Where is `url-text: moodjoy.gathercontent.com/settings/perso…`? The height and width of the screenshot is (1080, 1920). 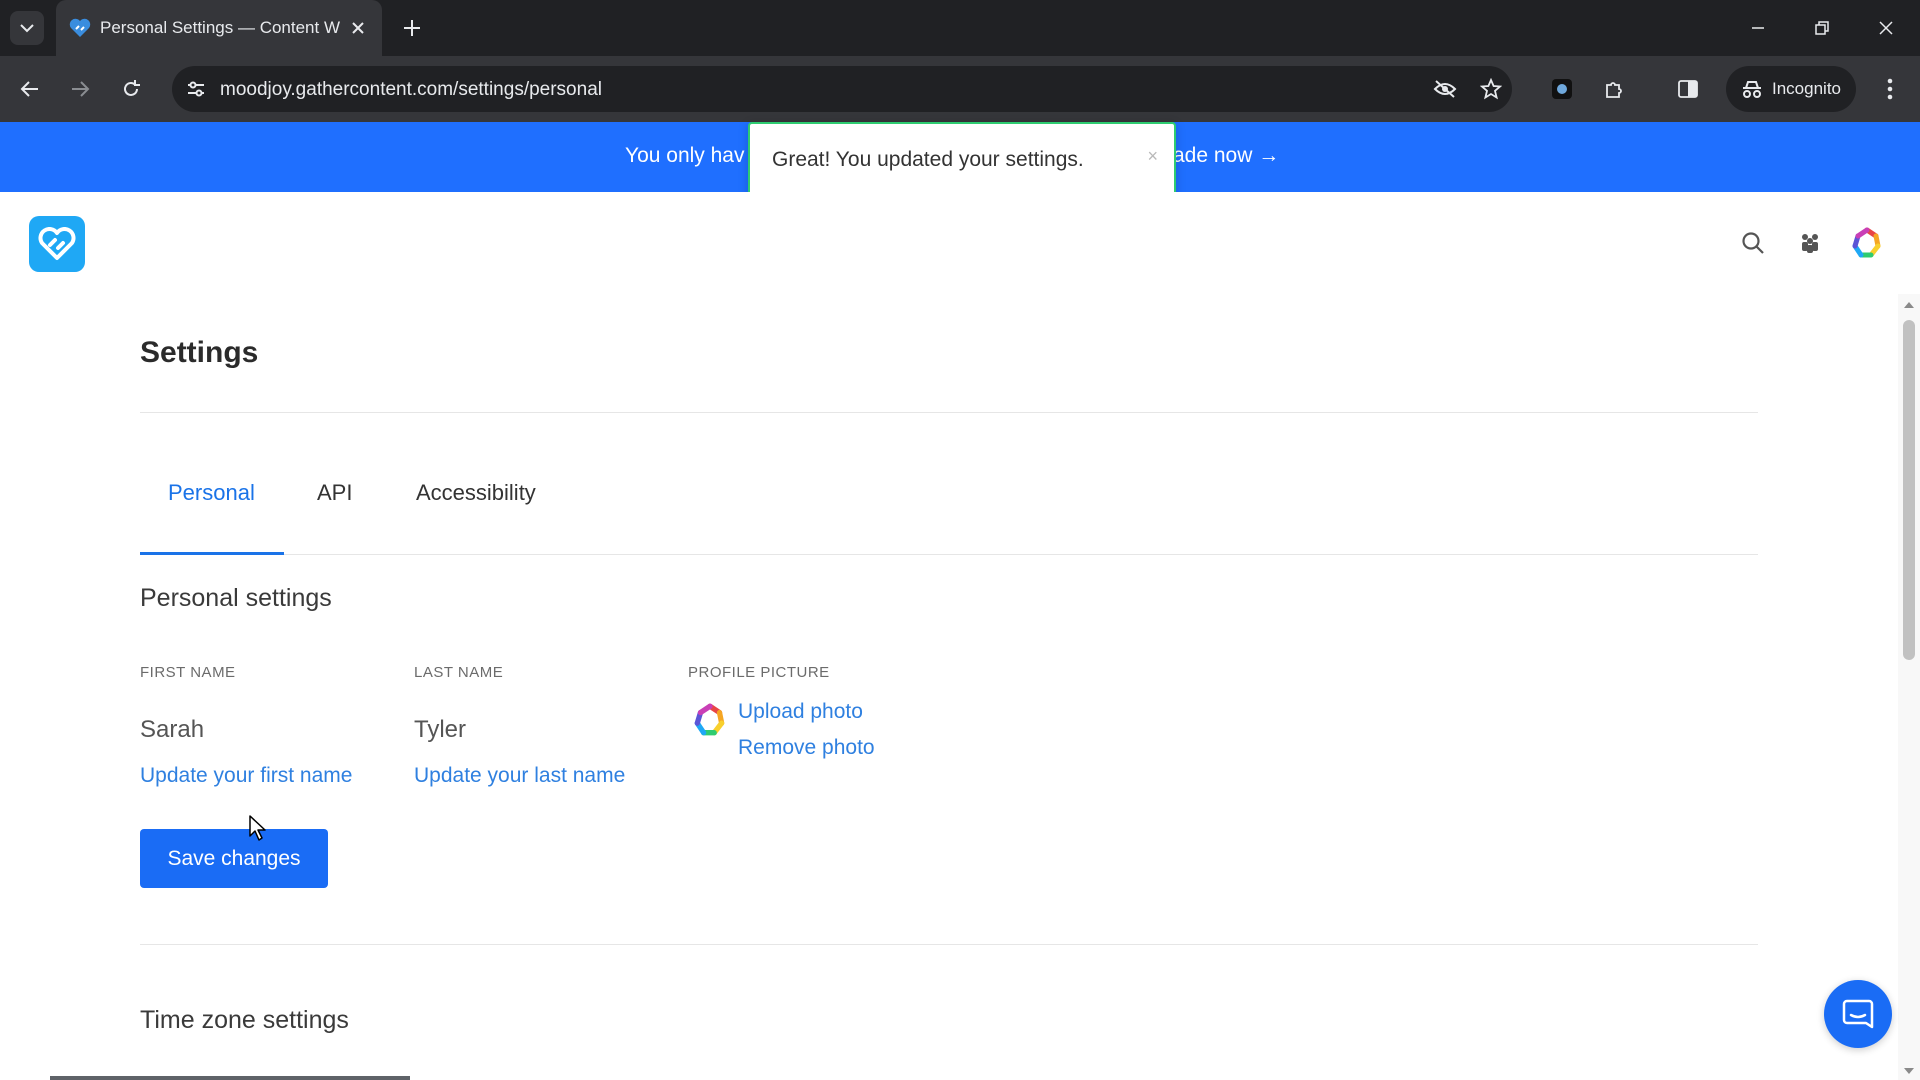 url-text: moodjoy.gathercontent.com/settings/perso… is located at coordinates (411, 90).